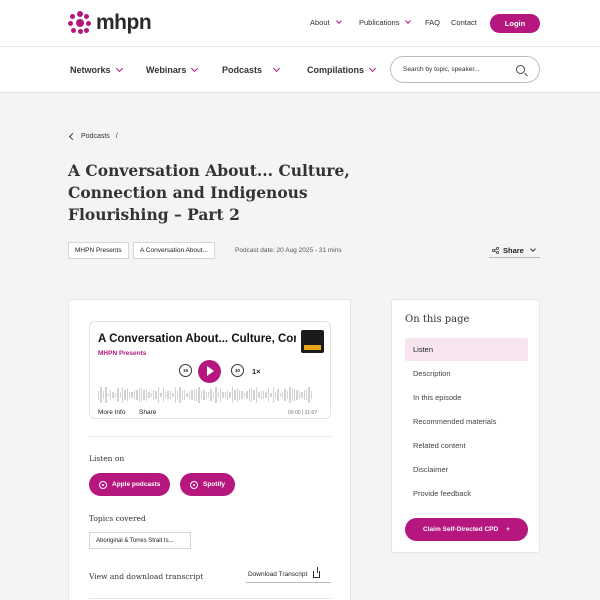  What do you see at coordinates (317, 572) in the screenshot?
I see `download-icon` at bounding box center [317, 572].